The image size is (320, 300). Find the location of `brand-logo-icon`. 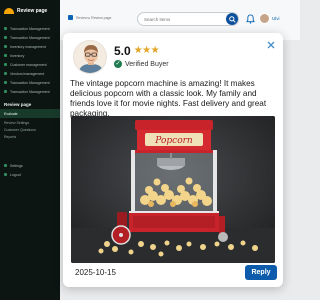

brand-logo-icon is located at coordinates (9, 11).